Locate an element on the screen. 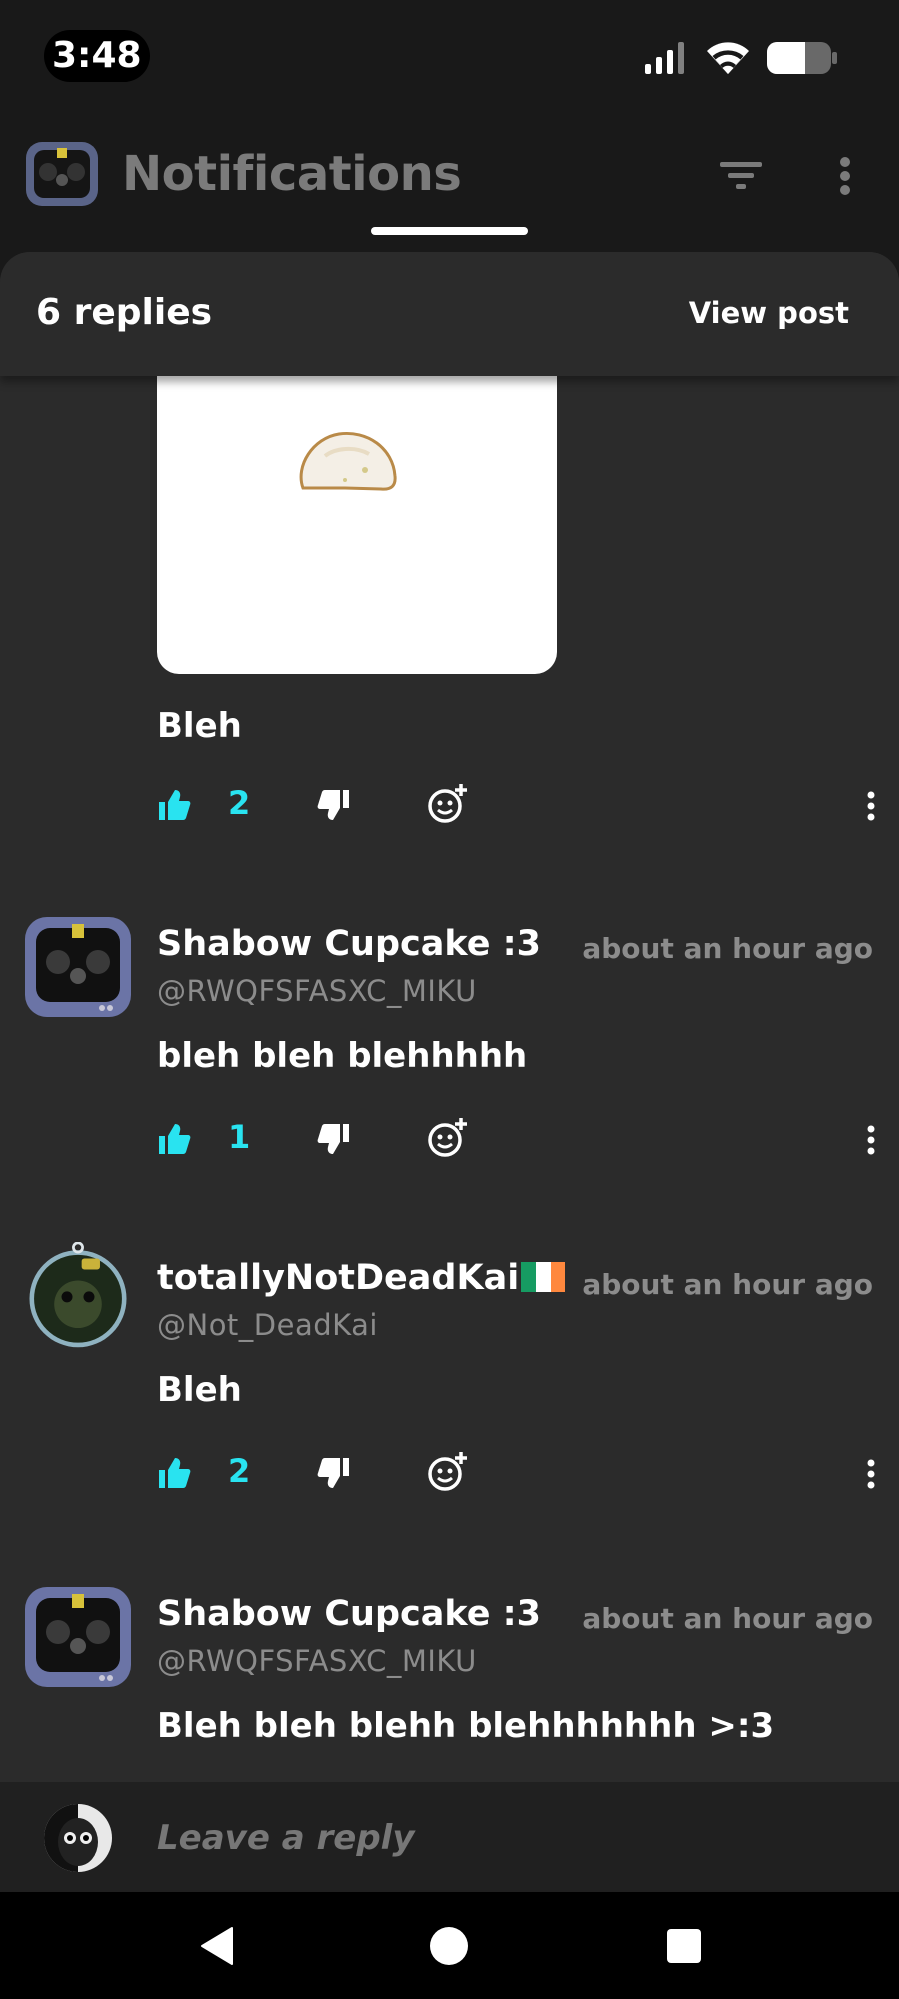 This screenshot has height=1999, width=899. status-clock: 3:48 is located at coordinates (97, 56).